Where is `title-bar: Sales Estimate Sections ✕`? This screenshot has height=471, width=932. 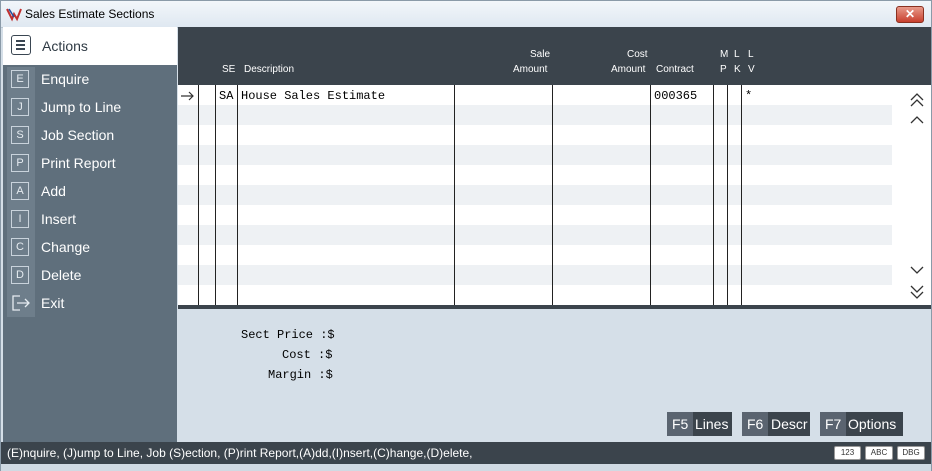 title-bar: Sales Estimate Sections ✕ is located at coordinates (466, 14).